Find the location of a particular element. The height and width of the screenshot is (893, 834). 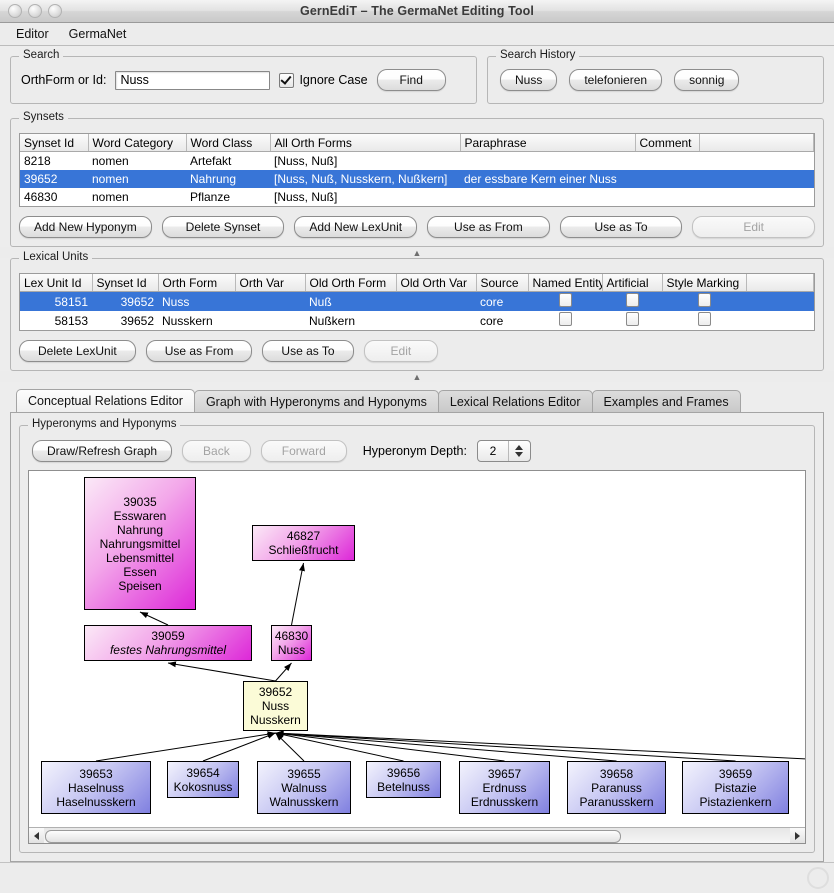

graph-node-39059: 39059 festes Nahrungsmittel is located at coordinates (168, 643).